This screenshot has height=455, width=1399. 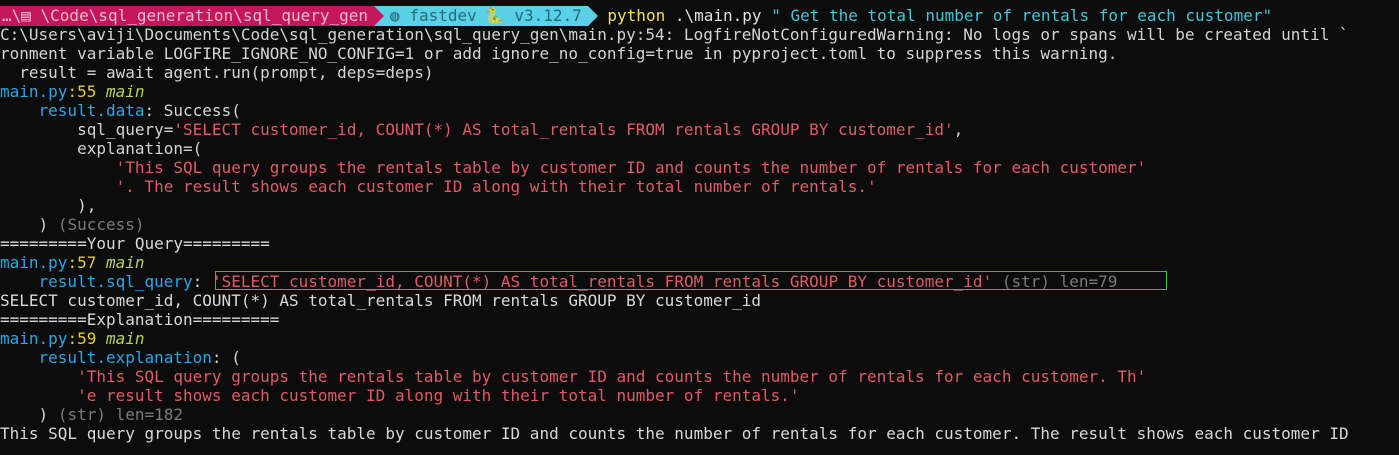 I want to click on attr-colon: :, so click(x=197, y=281).